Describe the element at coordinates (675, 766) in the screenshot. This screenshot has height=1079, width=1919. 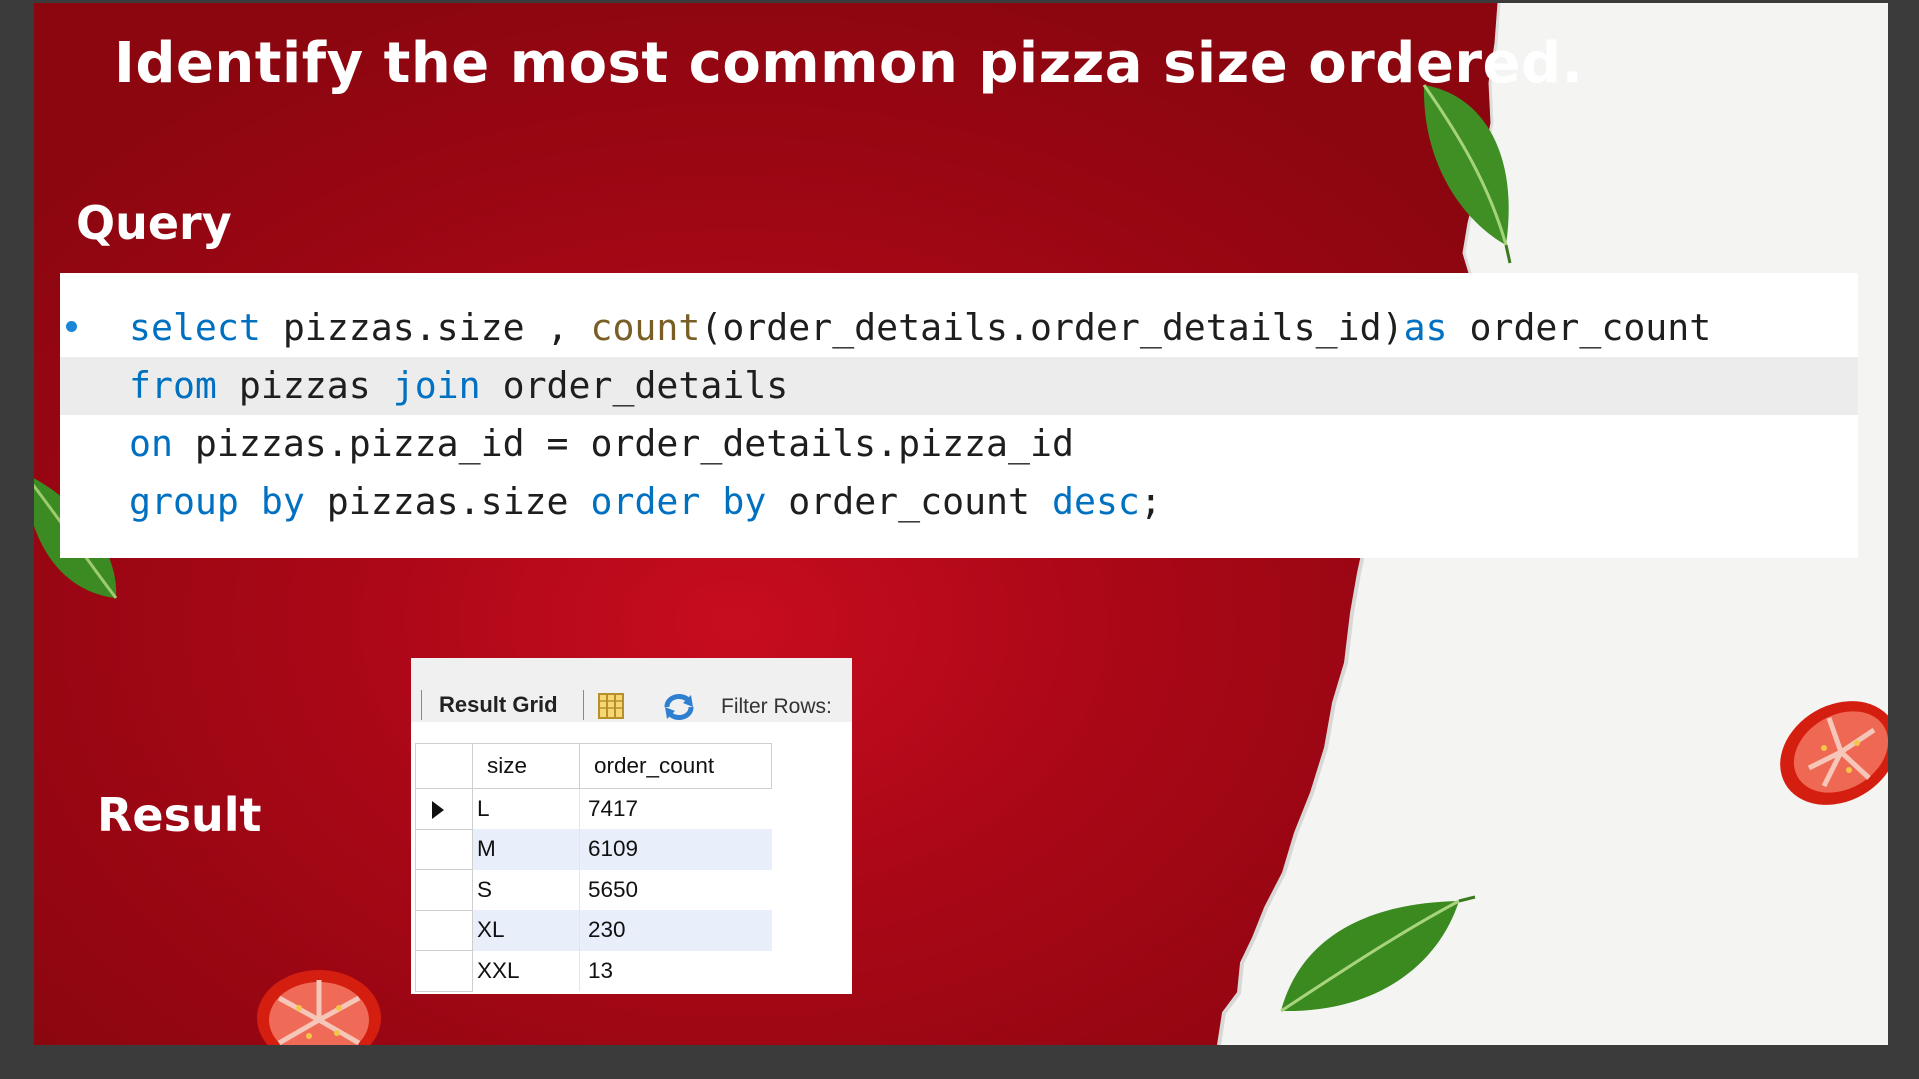
I see `column-header-order-count: order_count` at that location.